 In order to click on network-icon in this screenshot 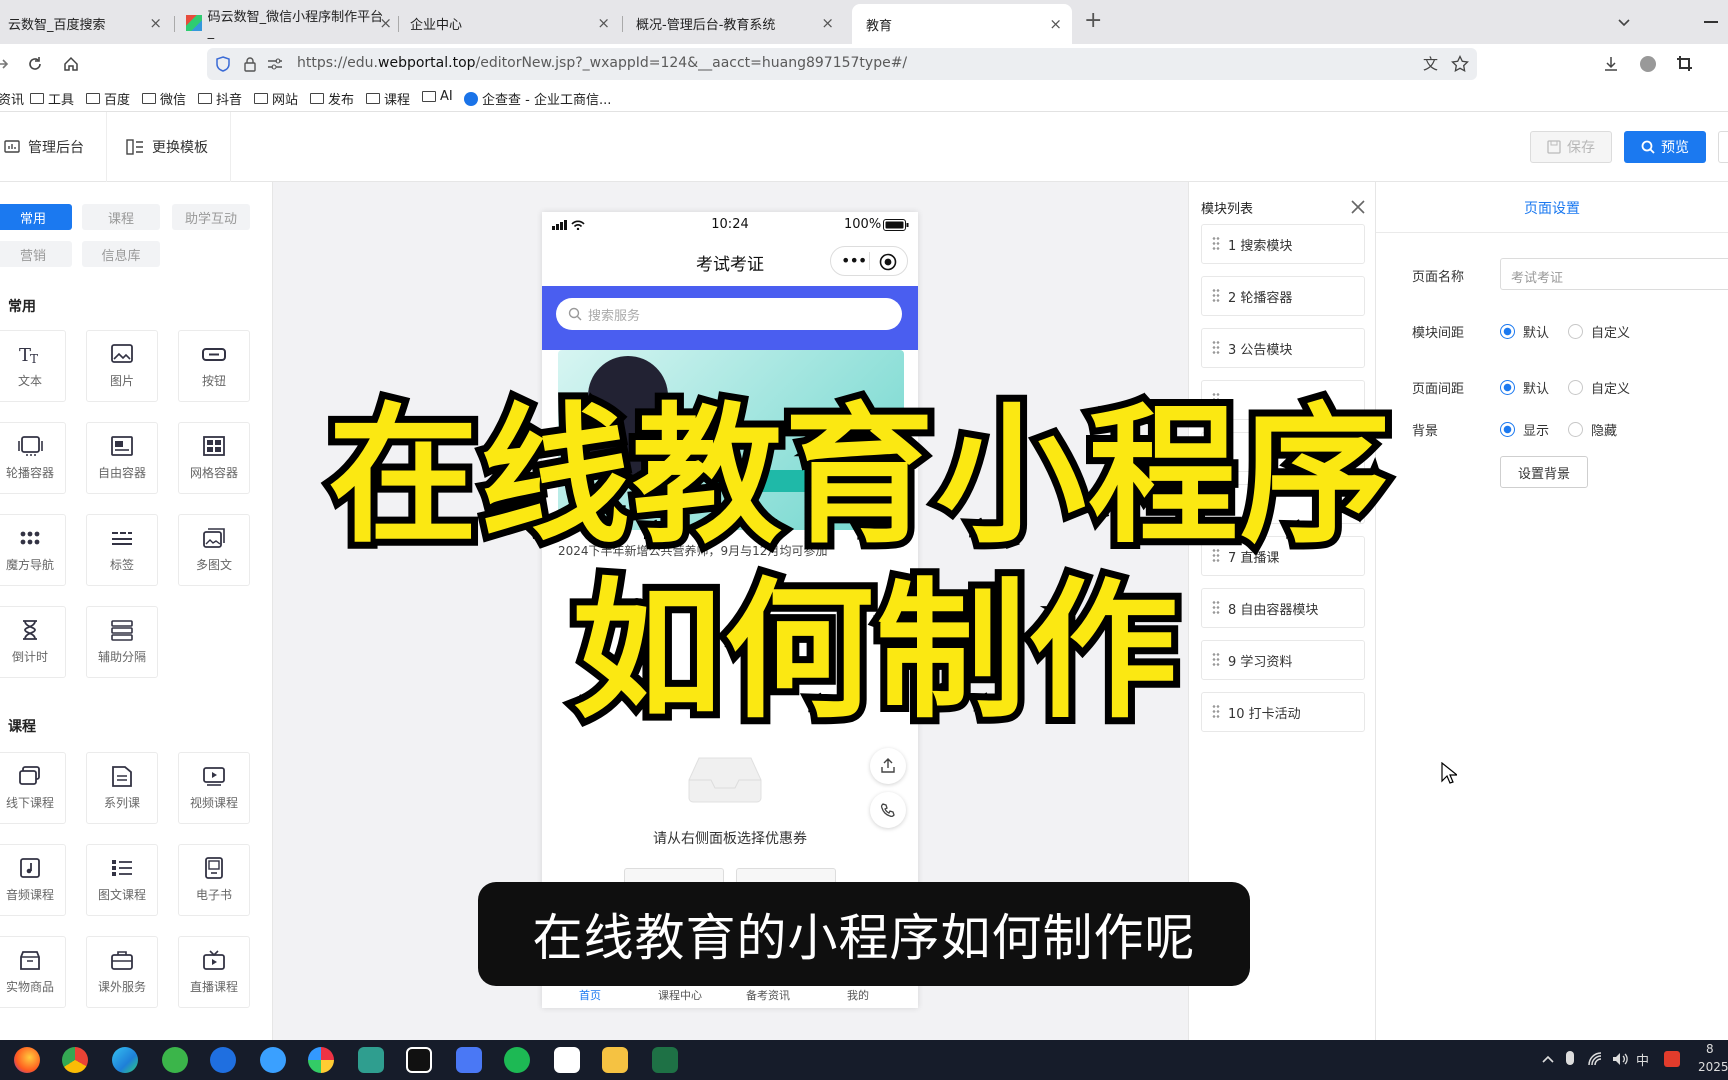, I will do `click(1596, 1059)`.